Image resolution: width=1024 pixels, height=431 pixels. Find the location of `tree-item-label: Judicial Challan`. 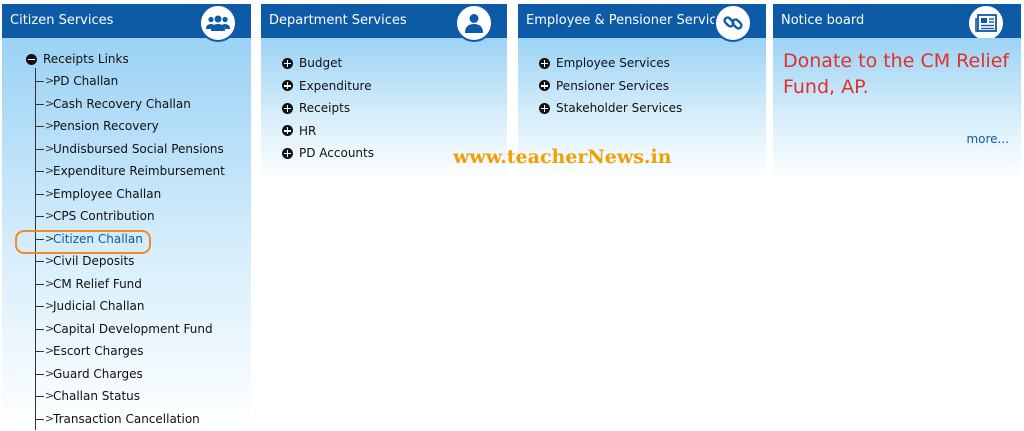

tree-item-label: Judicial Challan is located at coordinates (99, 306).